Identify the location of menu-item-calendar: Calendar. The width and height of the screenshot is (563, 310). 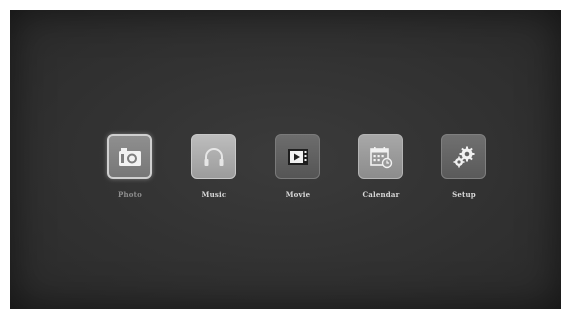
(381, 169).